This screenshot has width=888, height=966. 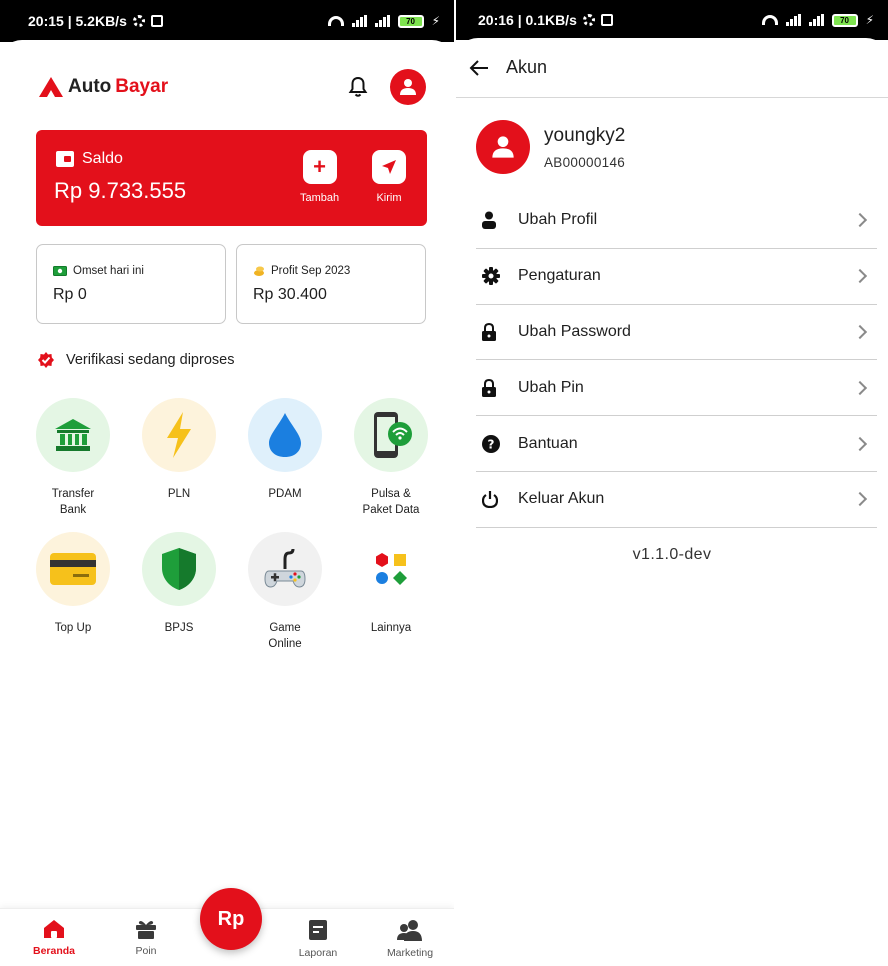 What do you see at coordinates (179, 569) in the screenshot?
I see `shield-icon` at bounding box center [179, 569].